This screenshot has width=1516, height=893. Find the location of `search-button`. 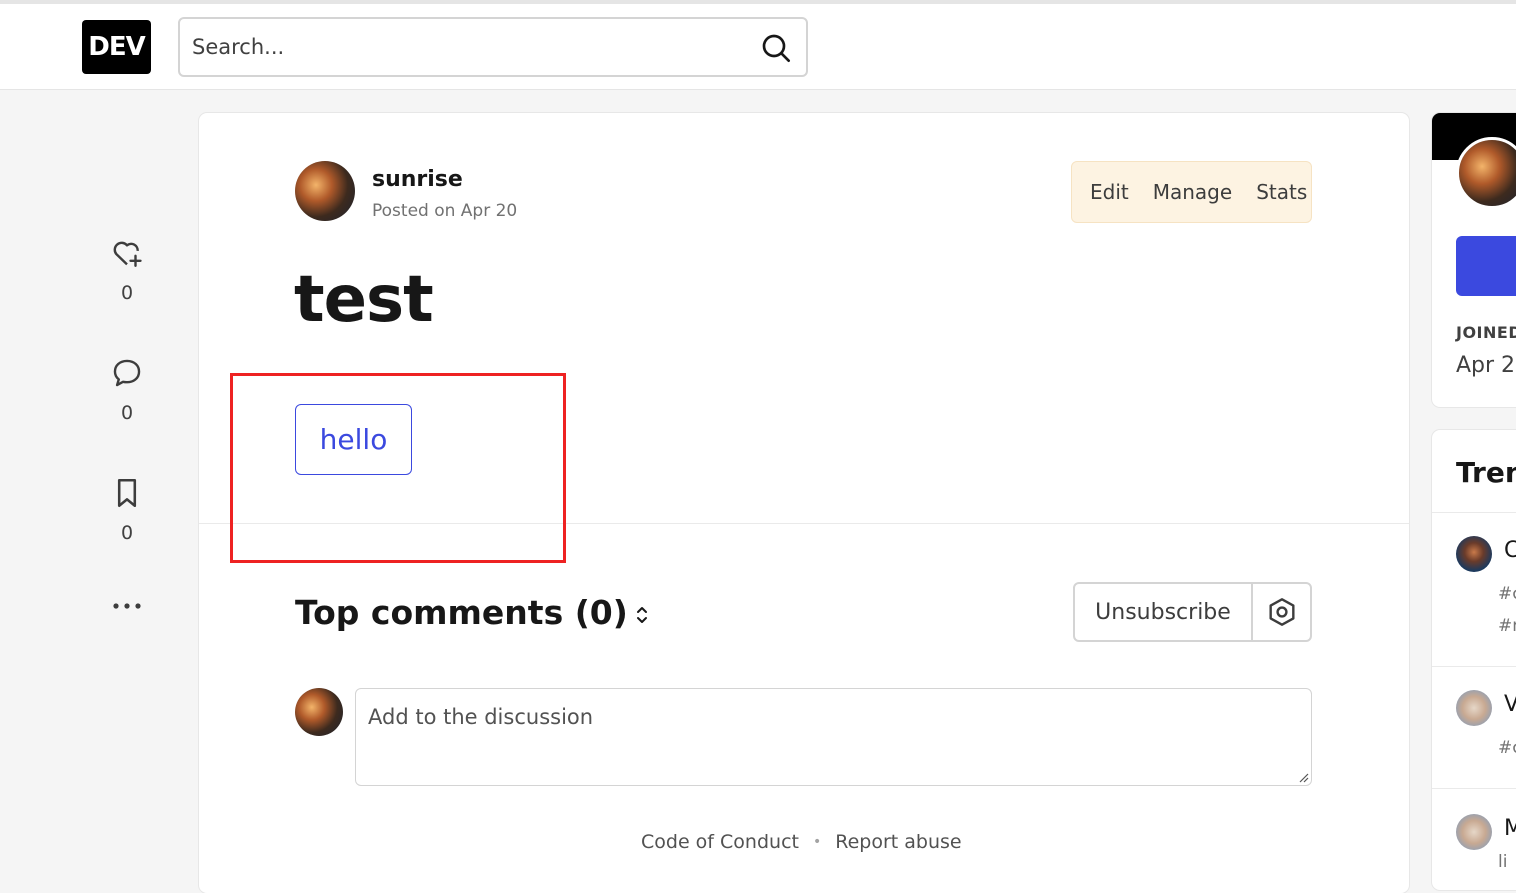

search-button is located at coordinates (776, 48).